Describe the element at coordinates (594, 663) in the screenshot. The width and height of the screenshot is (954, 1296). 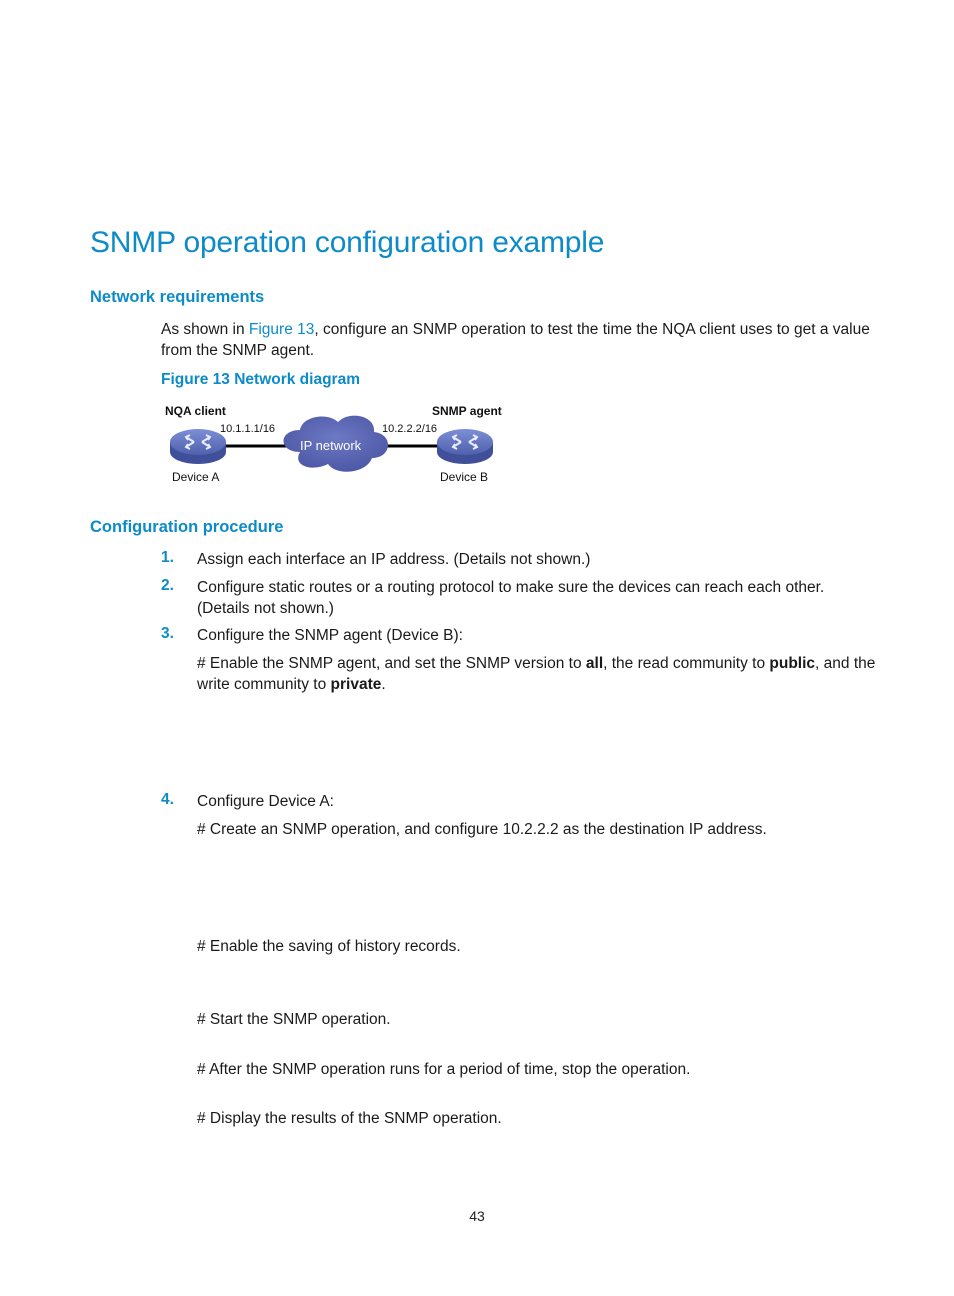
I see `version-value: all` at that location.